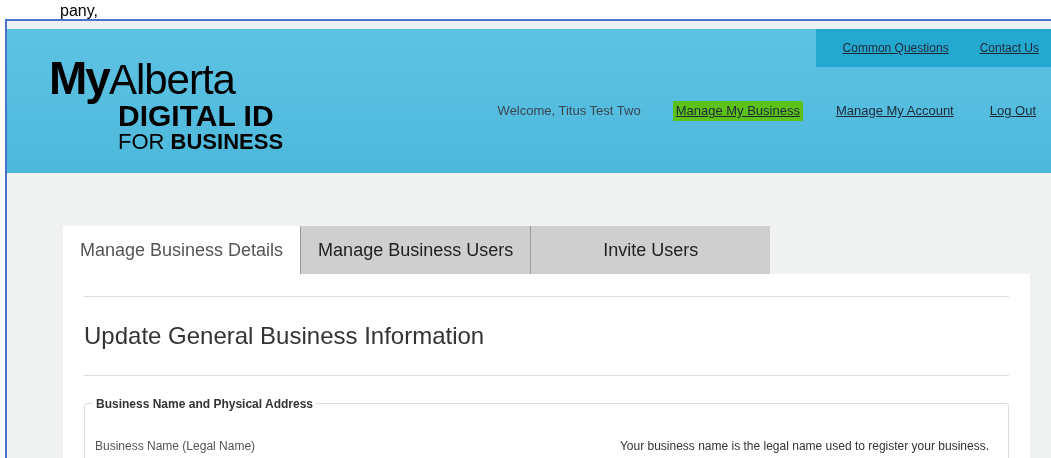 The width and height of the screenshot is (1051, 458). Describe the element at coordinates (1009, 48) in the screenshot. I see `utility-link: Contact Us` at that location.